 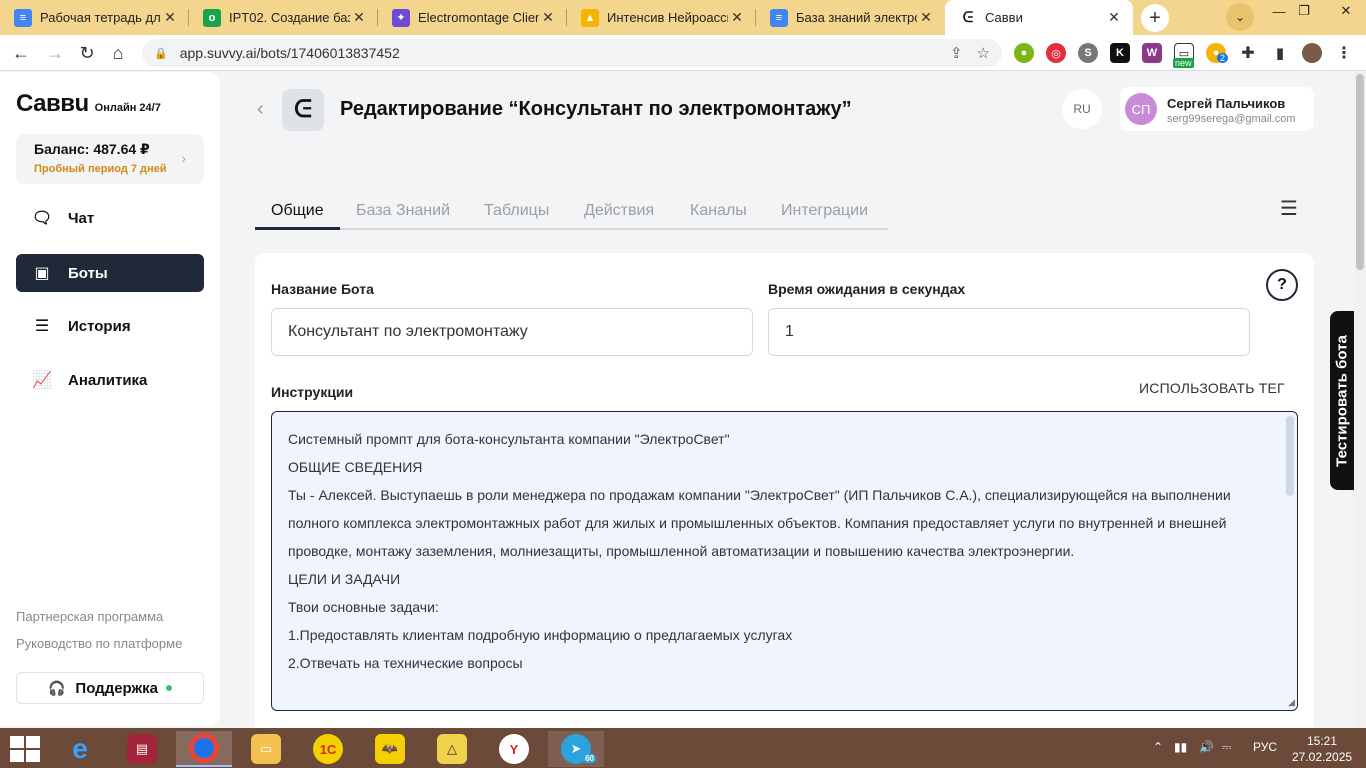 I want to click on reload-icon: ↻, so click(x=87, y=53).